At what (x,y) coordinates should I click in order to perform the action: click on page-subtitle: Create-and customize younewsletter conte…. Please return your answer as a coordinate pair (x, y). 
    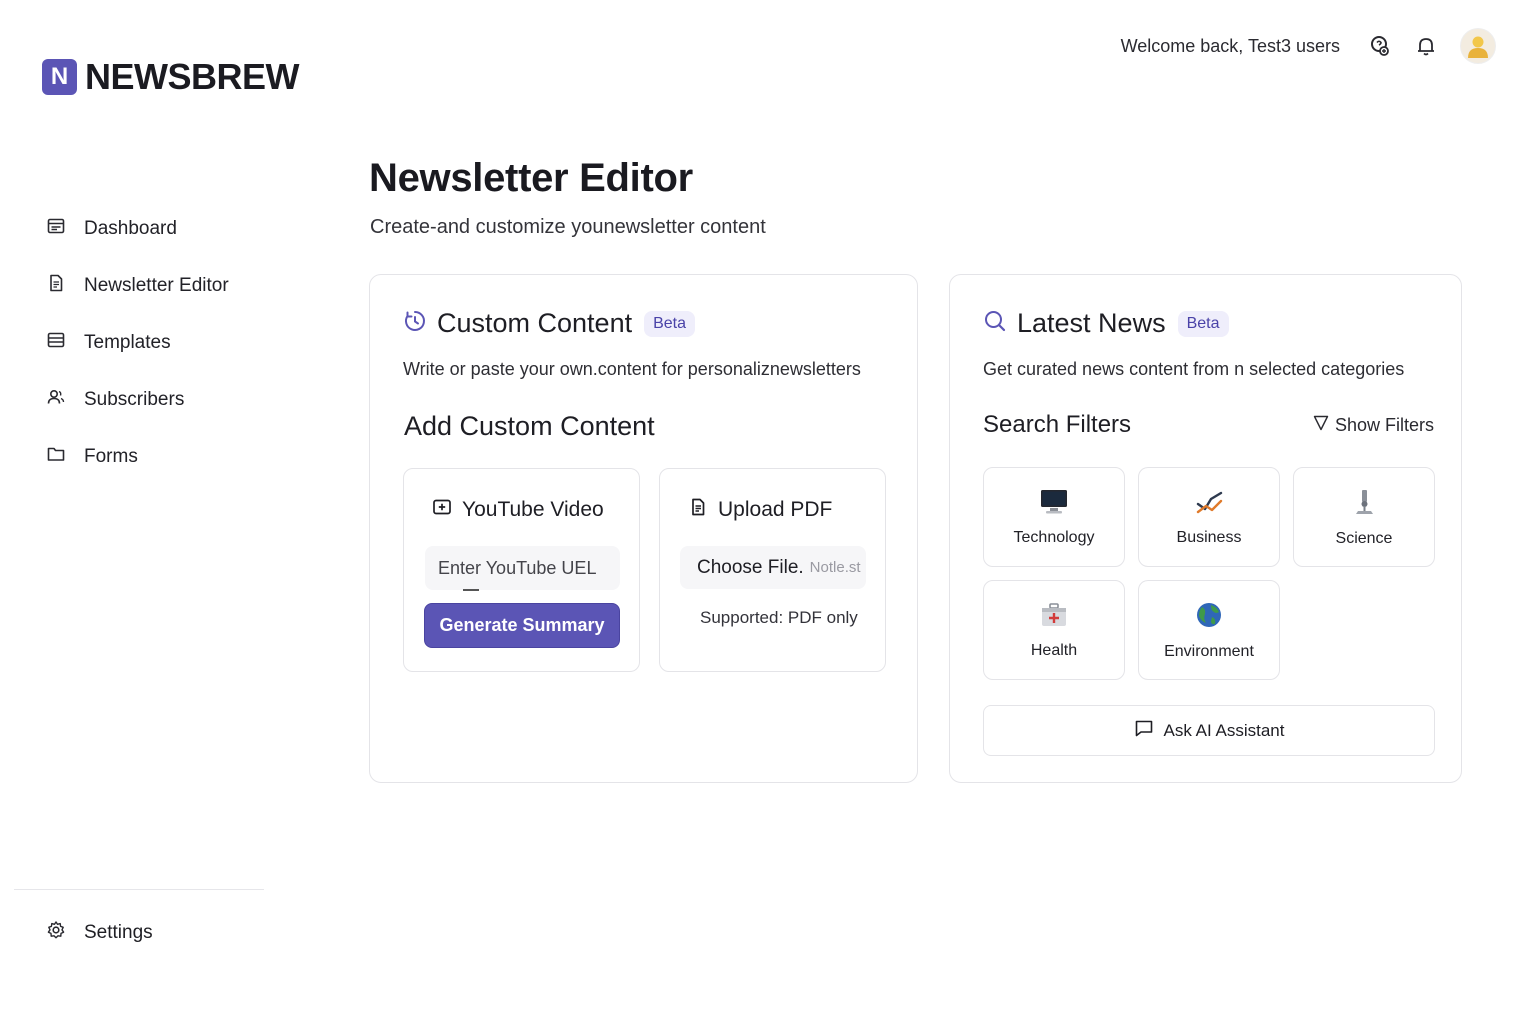
    Looking at the image, I should click on (568, 227).